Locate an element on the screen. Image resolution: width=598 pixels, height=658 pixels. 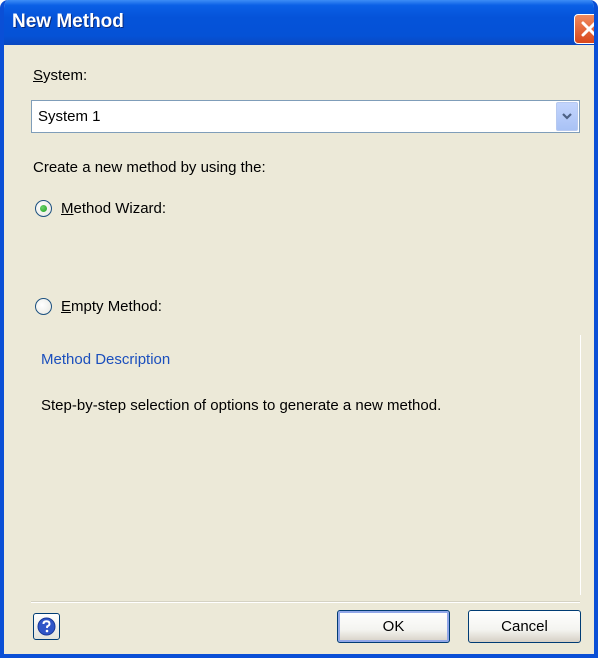
method-wizard-label: Method Wizard: is located at coordinates (113, 208).